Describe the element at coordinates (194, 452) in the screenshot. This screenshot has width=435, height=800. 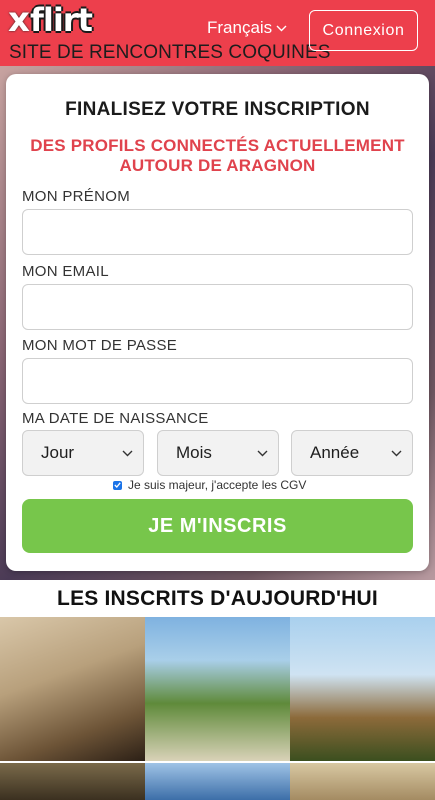
I see `month-select-label: Mois` at that location.